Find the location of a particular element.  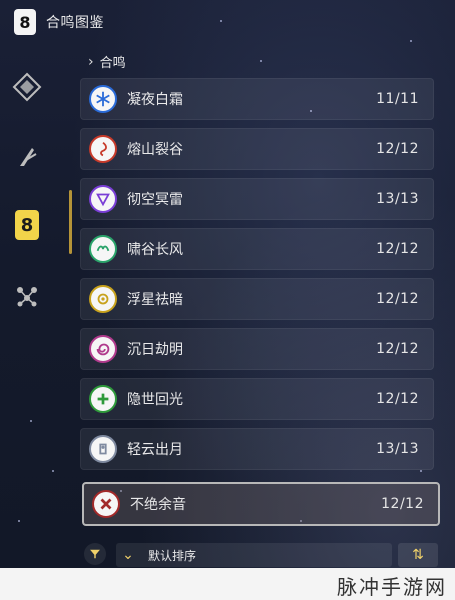

flame-swirl-icon is located at coordinates (103, 149).